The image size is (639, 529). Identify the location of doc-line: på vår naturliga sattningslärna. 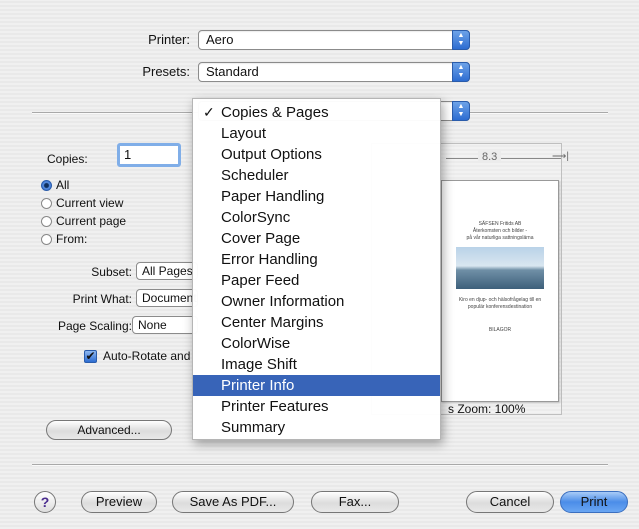
(500, 238).